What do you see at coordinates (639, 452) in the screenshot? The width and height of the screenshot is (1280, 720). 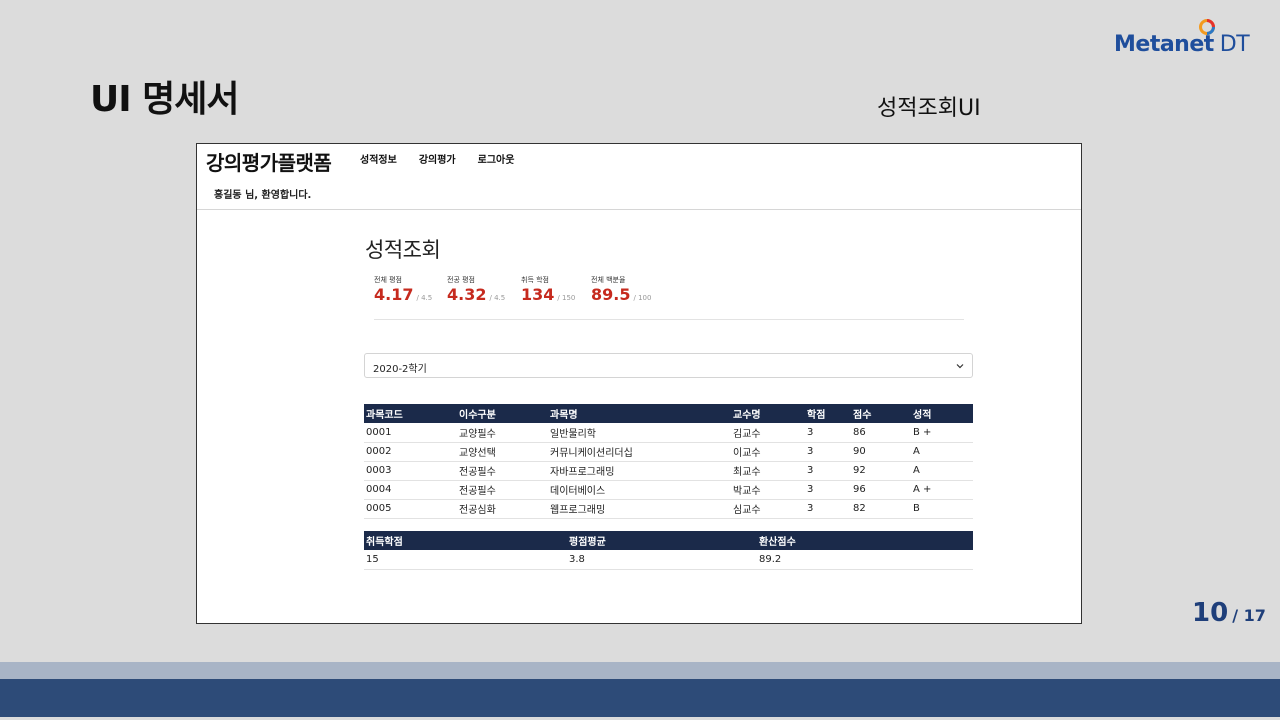 I see `cell-course-name: 커뮤니케이션리더십` at bounding box center [639, 452].